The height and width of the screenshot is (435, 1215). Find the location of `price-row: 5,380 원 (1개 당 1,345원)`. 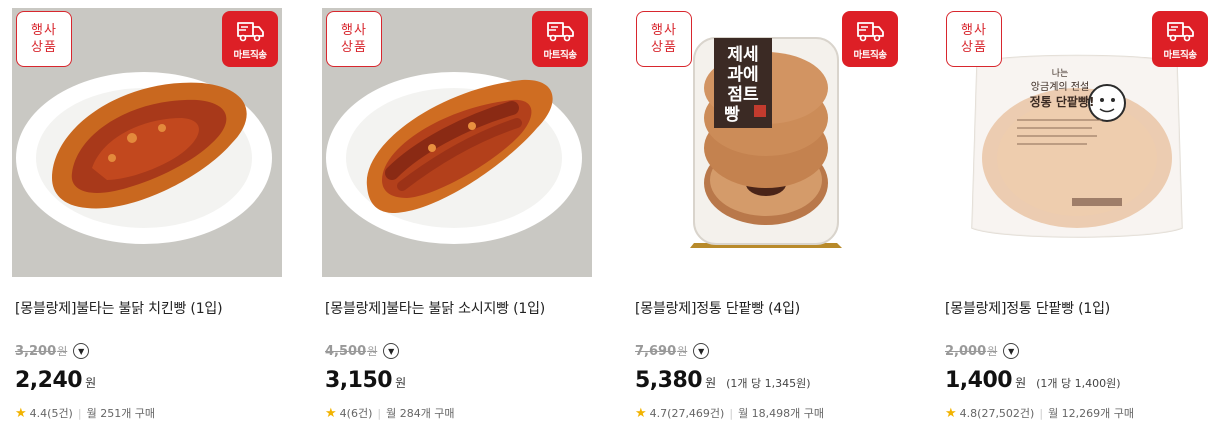

price-row: 5,380 원 (1개 당 1,345원) is located at coordinates (723, 380).